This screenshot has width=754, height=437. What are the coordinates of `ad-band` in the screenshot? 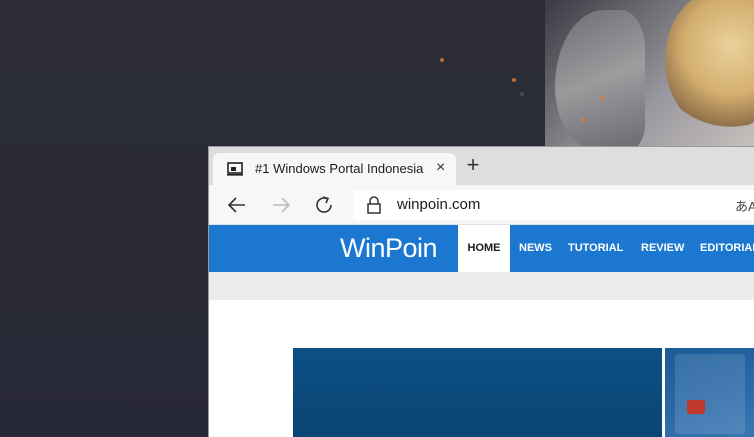 It's located at (481, 286).